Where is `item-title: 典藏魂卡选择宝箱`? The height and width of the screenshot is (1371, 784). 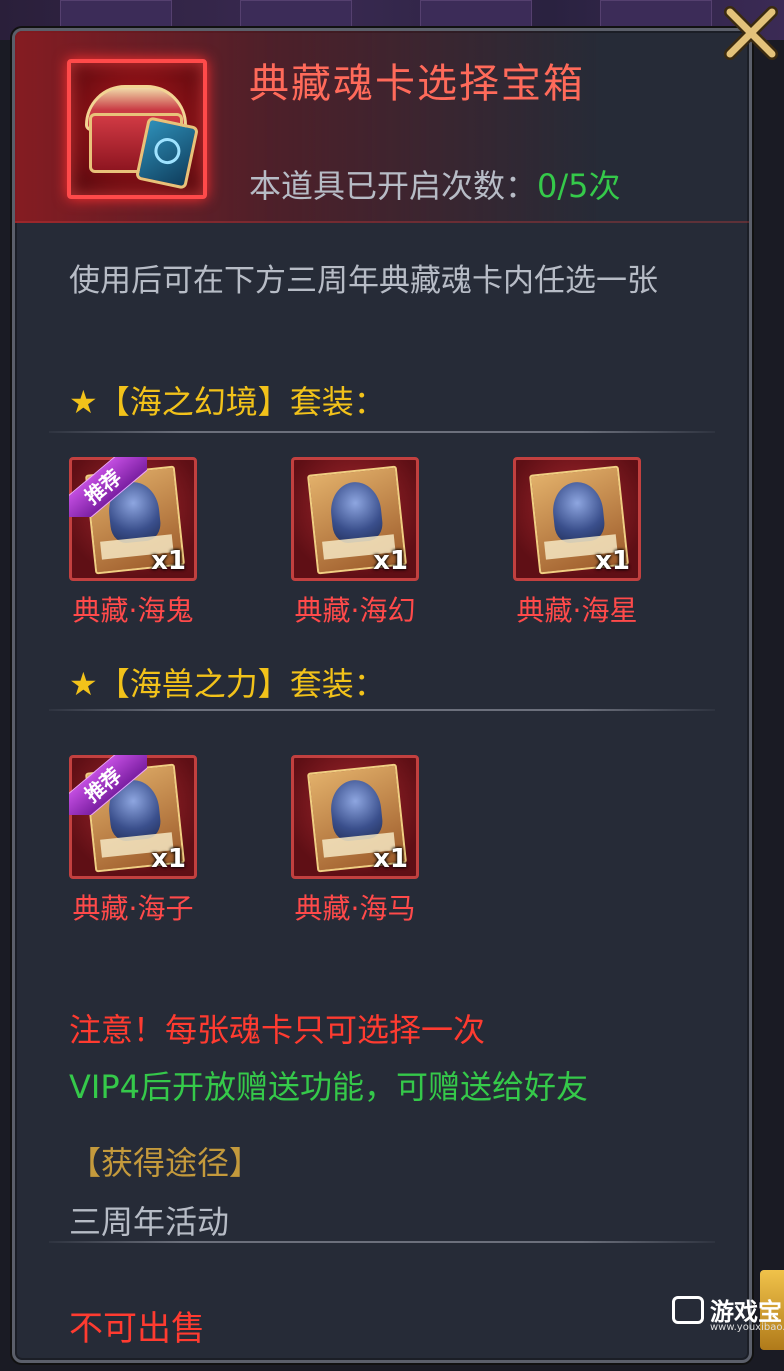
item-title: 典藏魂卡选择宝箱 is located at coordinates (417, 84).